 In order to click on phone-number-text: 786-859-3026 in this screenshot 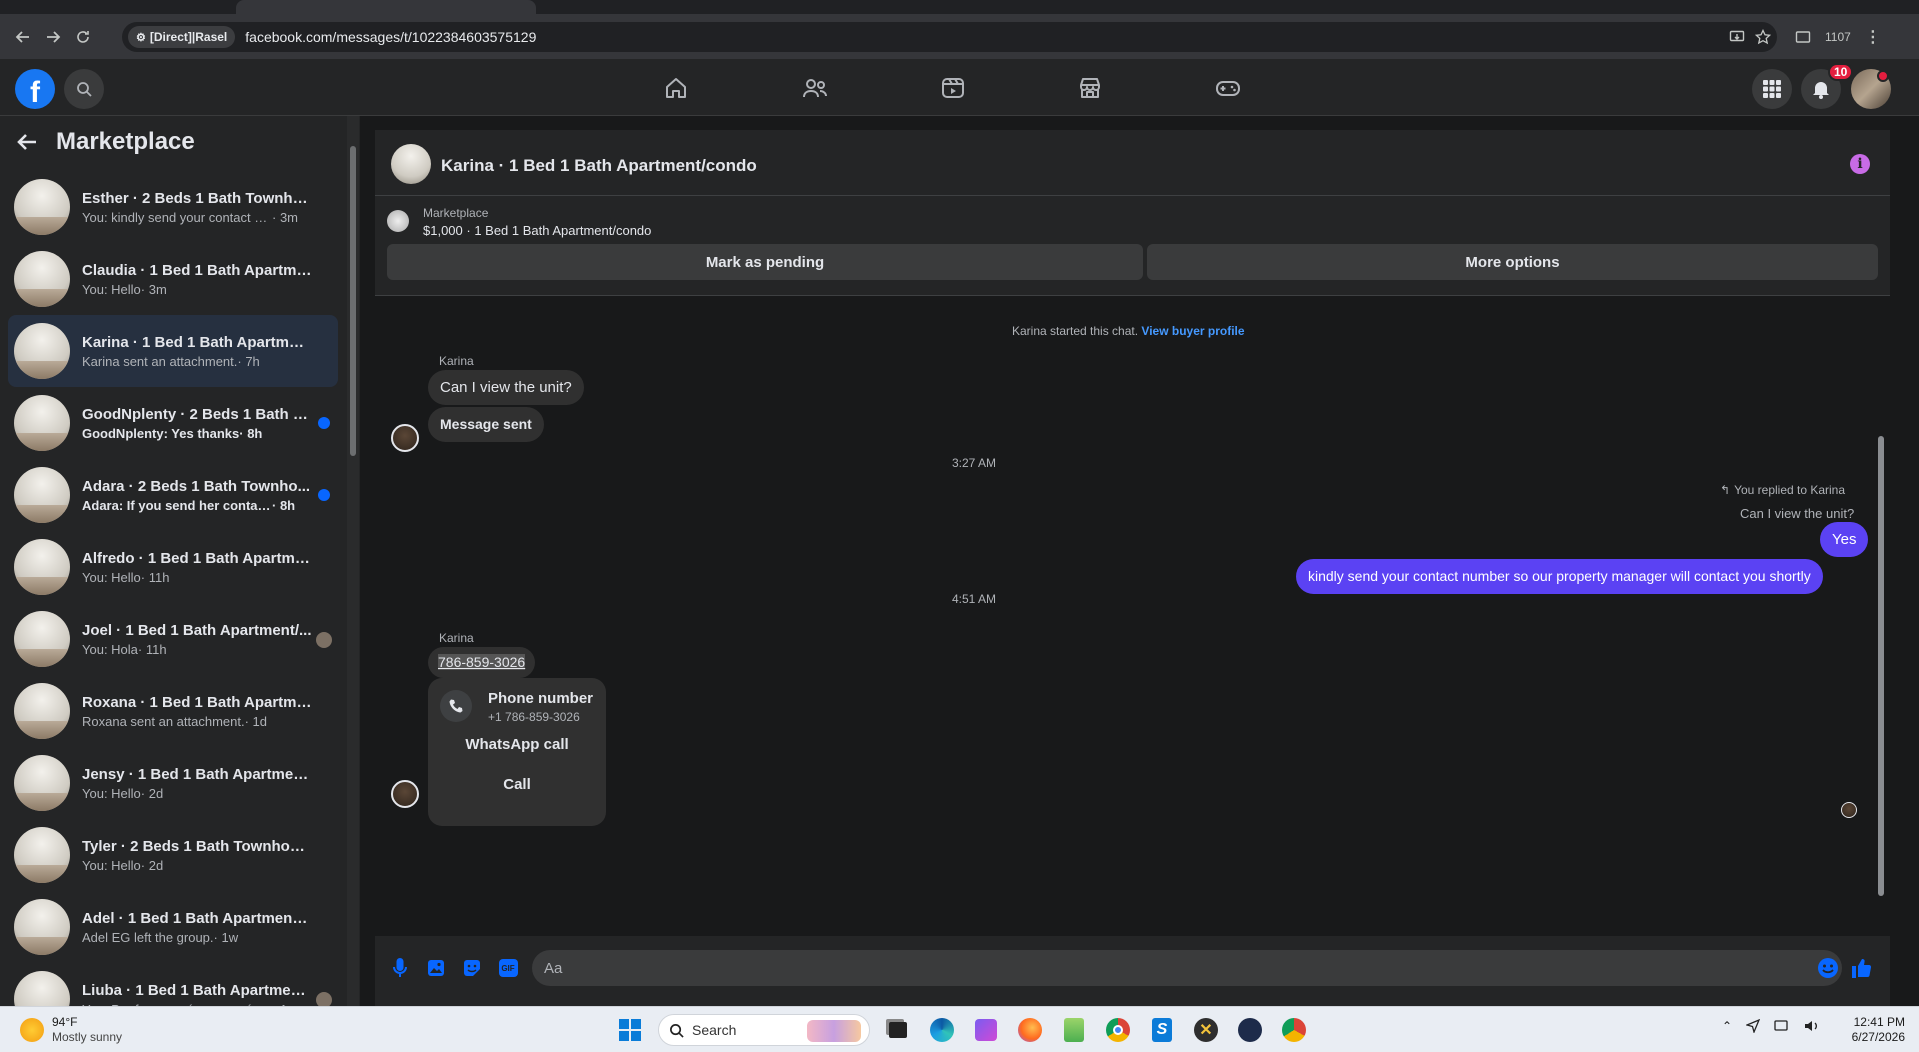, I will do `click(482, 662)`.